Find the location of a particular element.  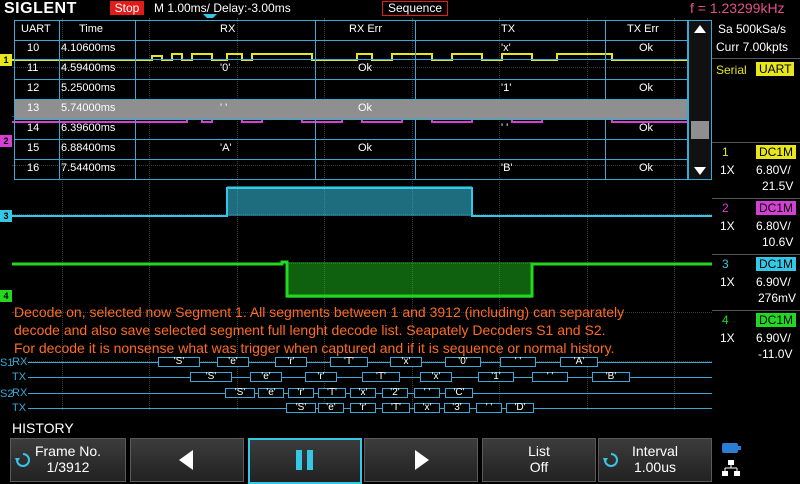

table-row: 14 6.39600ms ' ' Ok is located at coordinates (351, 130).